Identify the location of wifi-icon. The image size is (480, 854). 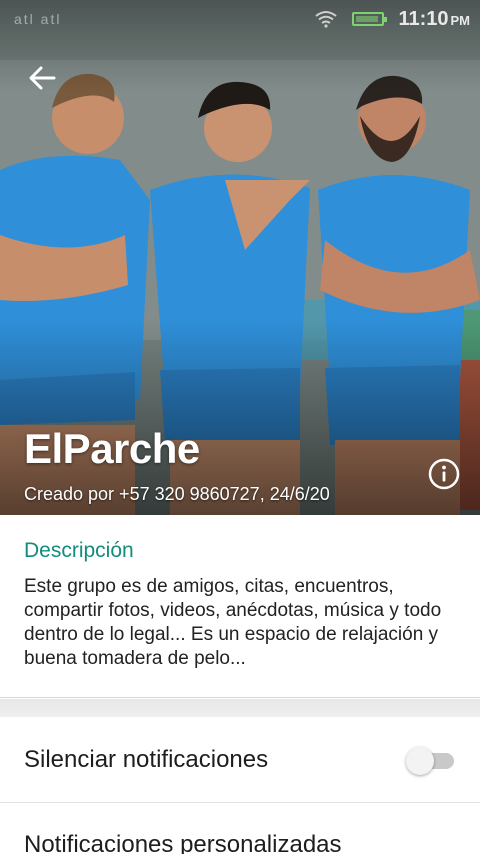
(326, 19).